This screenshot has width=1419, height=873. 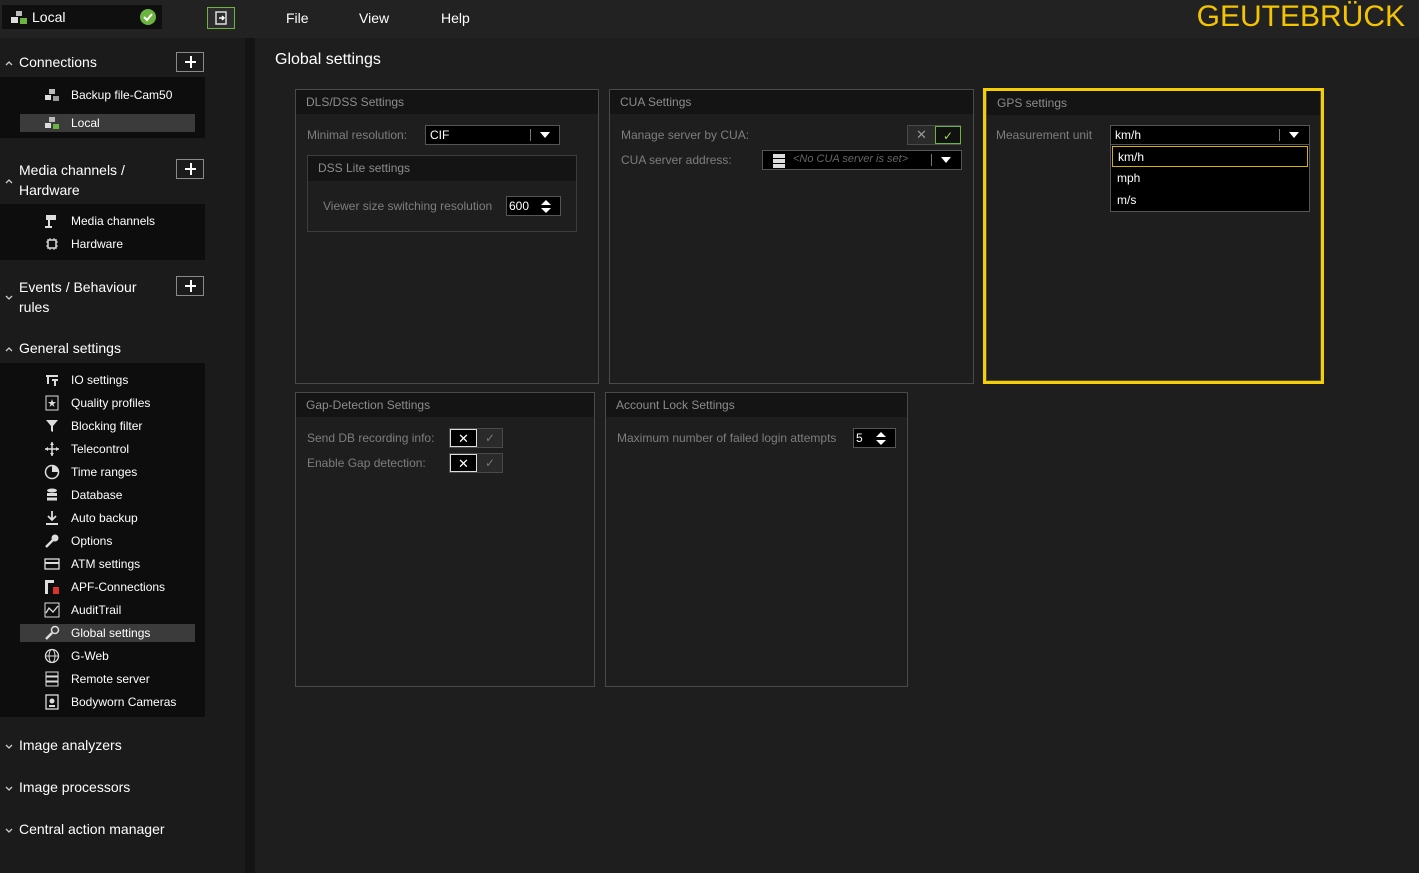 I want to click on sidebar-item-blocking-filter: Blocking filter, so click(x=107, y=426).